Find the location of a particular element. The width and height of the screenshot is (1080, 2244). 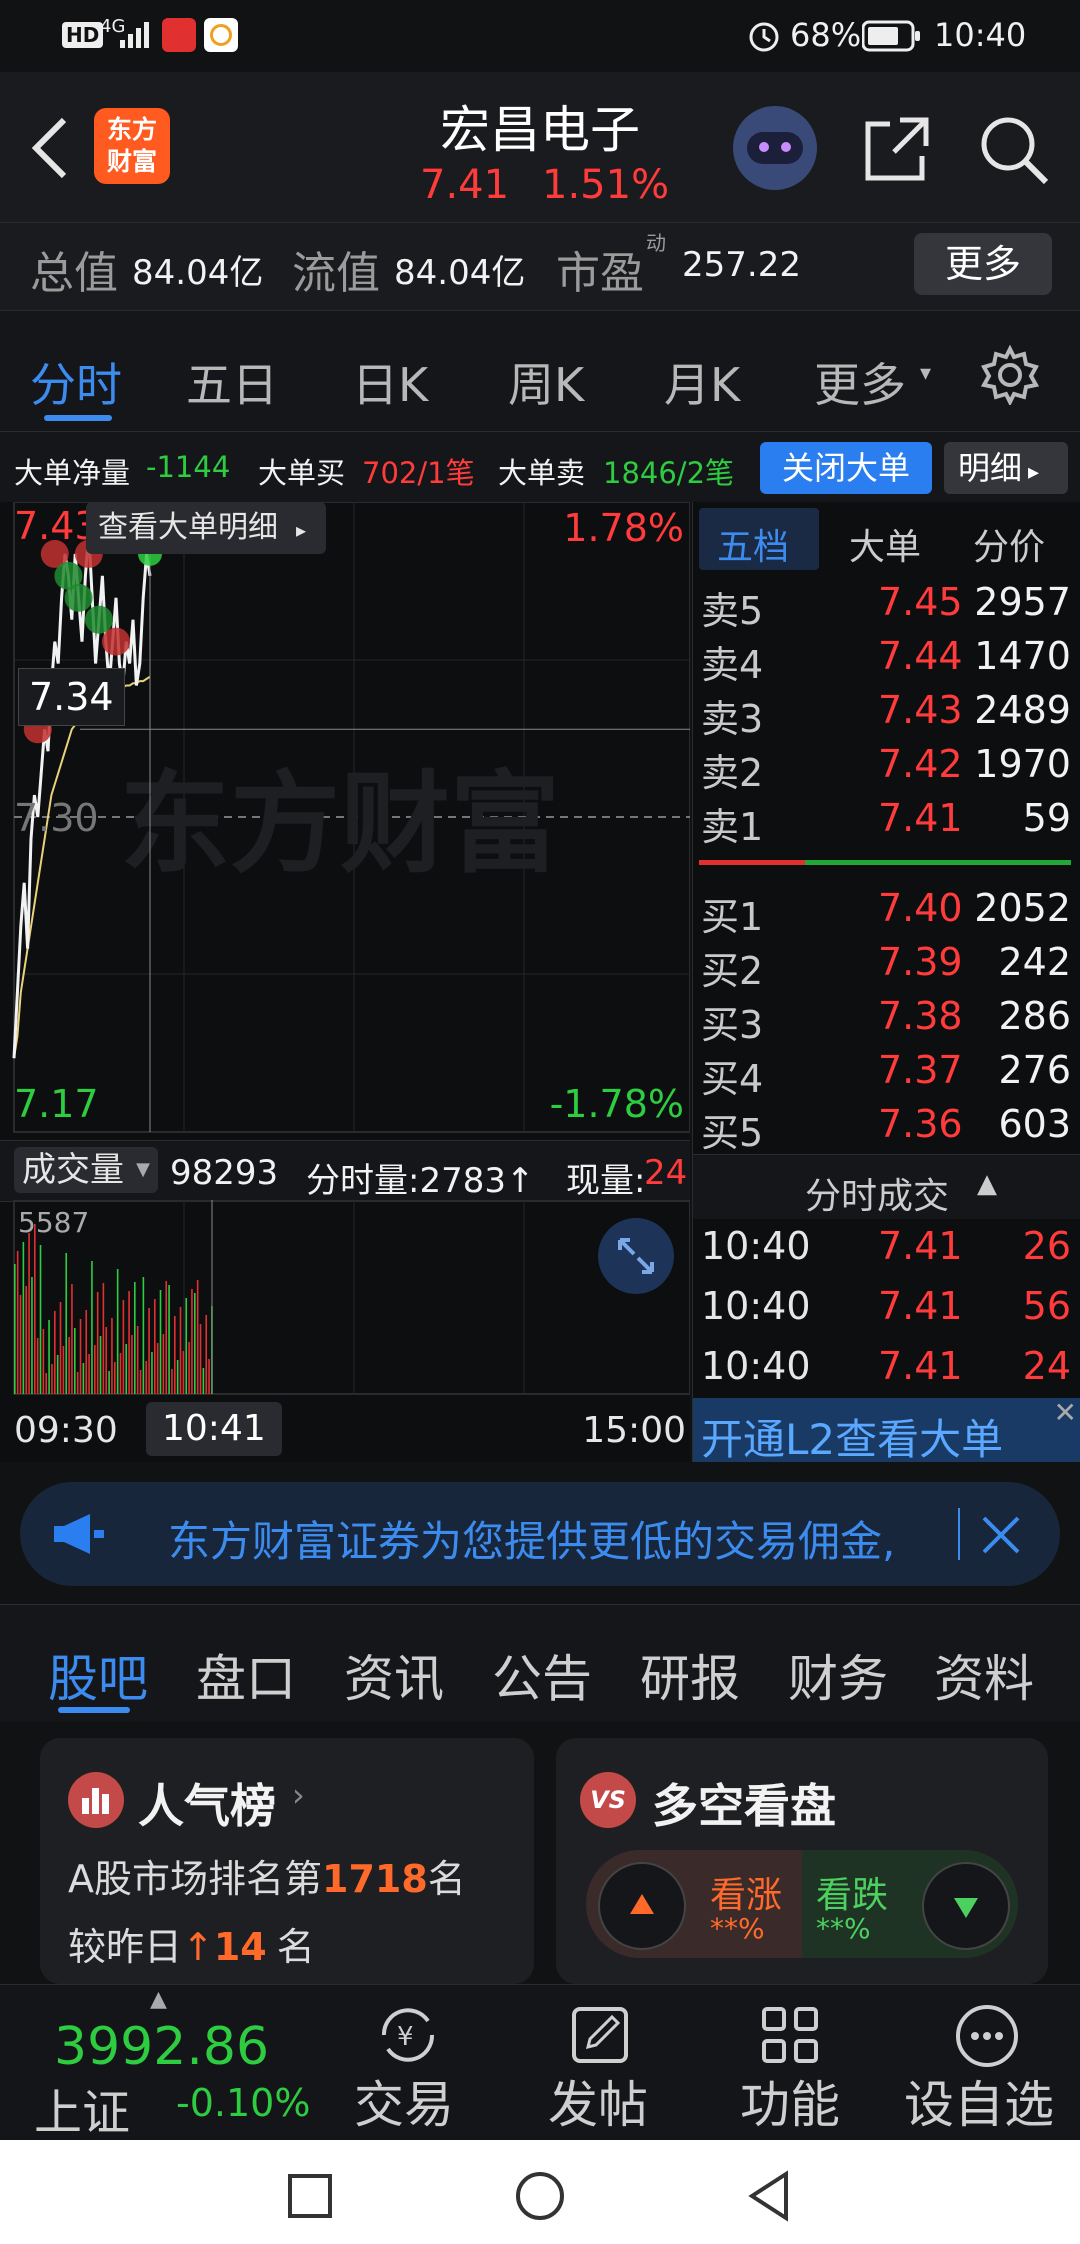

share-icon is located at coordinates (896, 150).